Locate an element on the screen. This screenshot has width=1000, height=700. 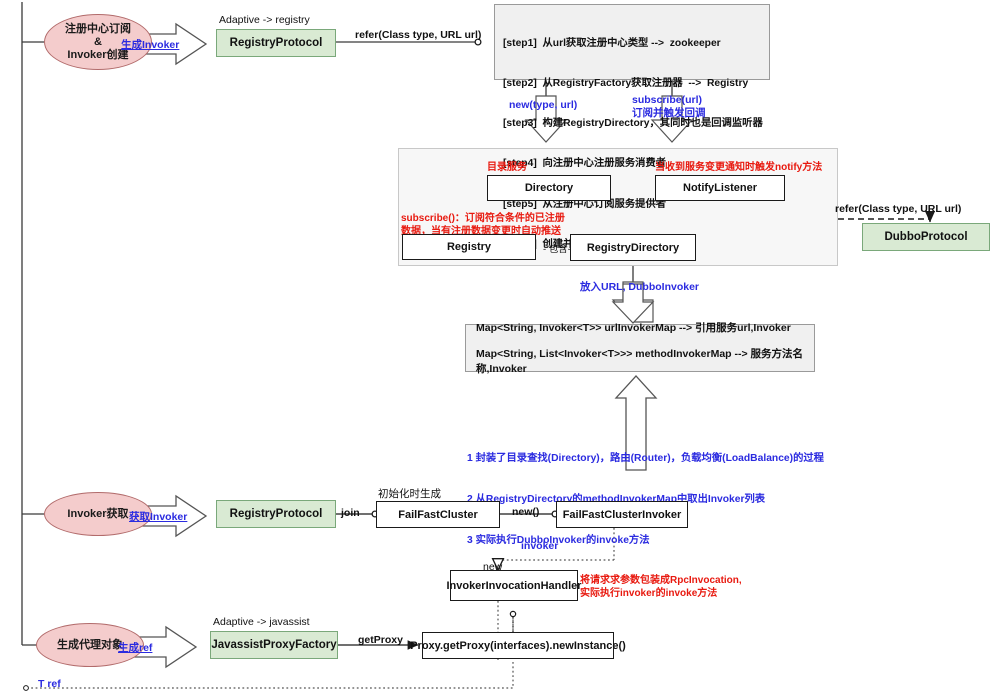
lane1-label-line2: & is located at coordinates (98, 41).